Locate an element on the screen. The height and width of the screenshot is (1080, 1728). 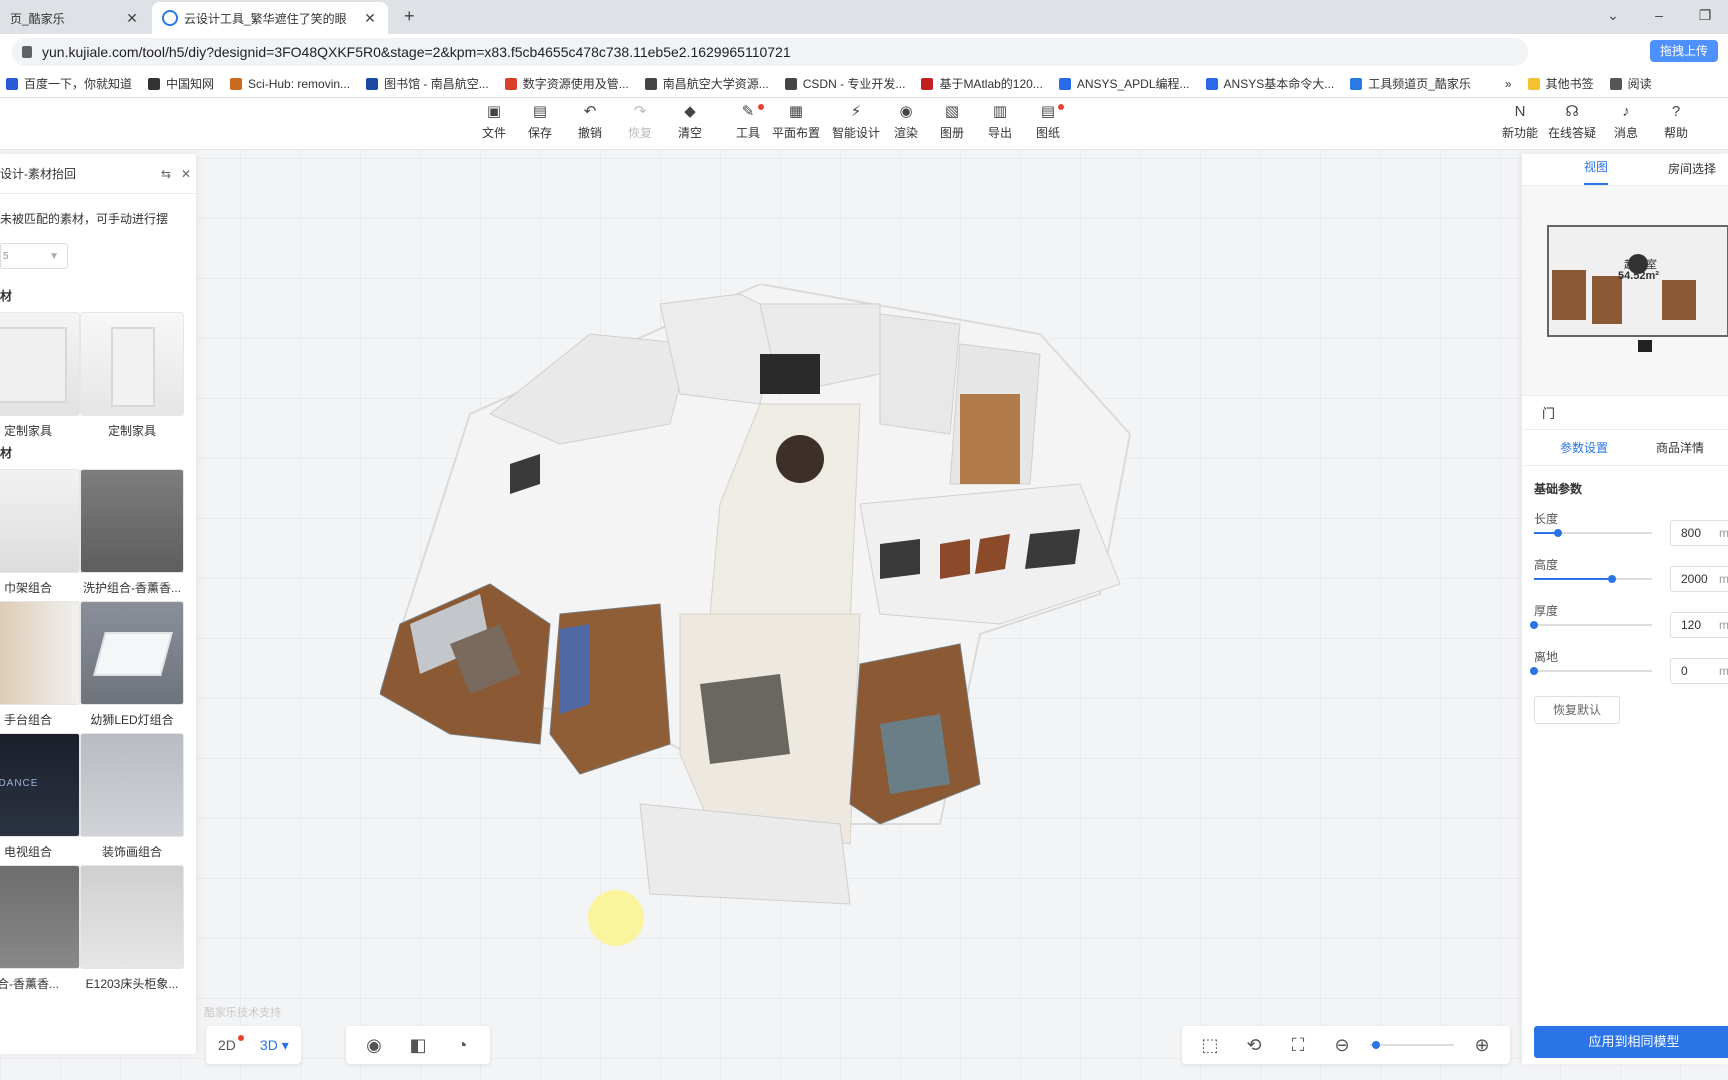
bookmark-item: 工具频道页_酷家乐 is located at coordinates (1410, 83).